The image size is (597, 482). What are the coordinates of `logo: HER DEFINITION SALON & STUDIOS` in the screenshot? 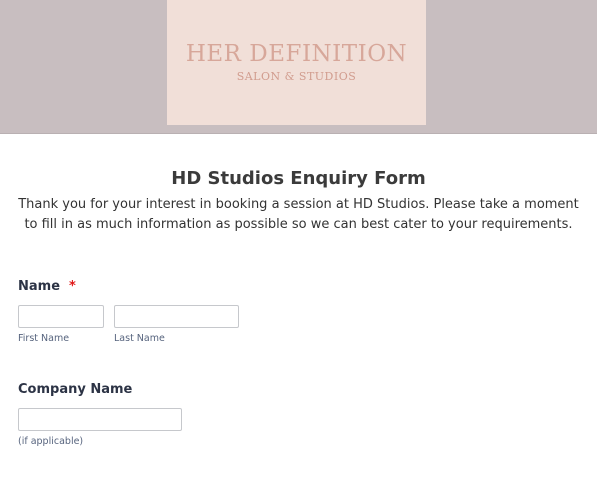 It's located at (296, 62).